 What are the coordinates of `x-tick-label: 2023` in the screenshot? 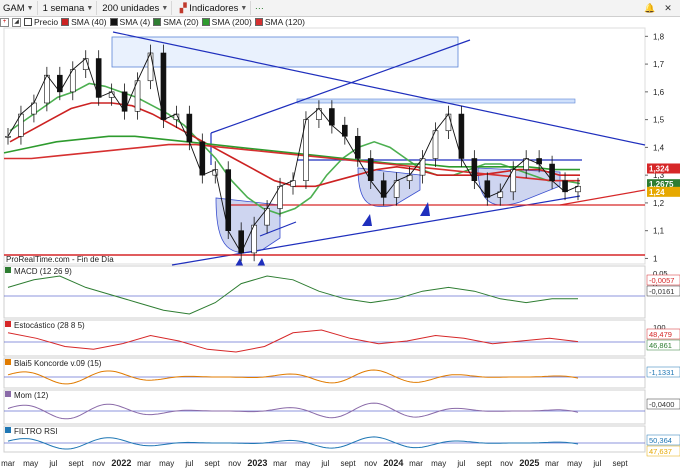 It's located at (257, 463).